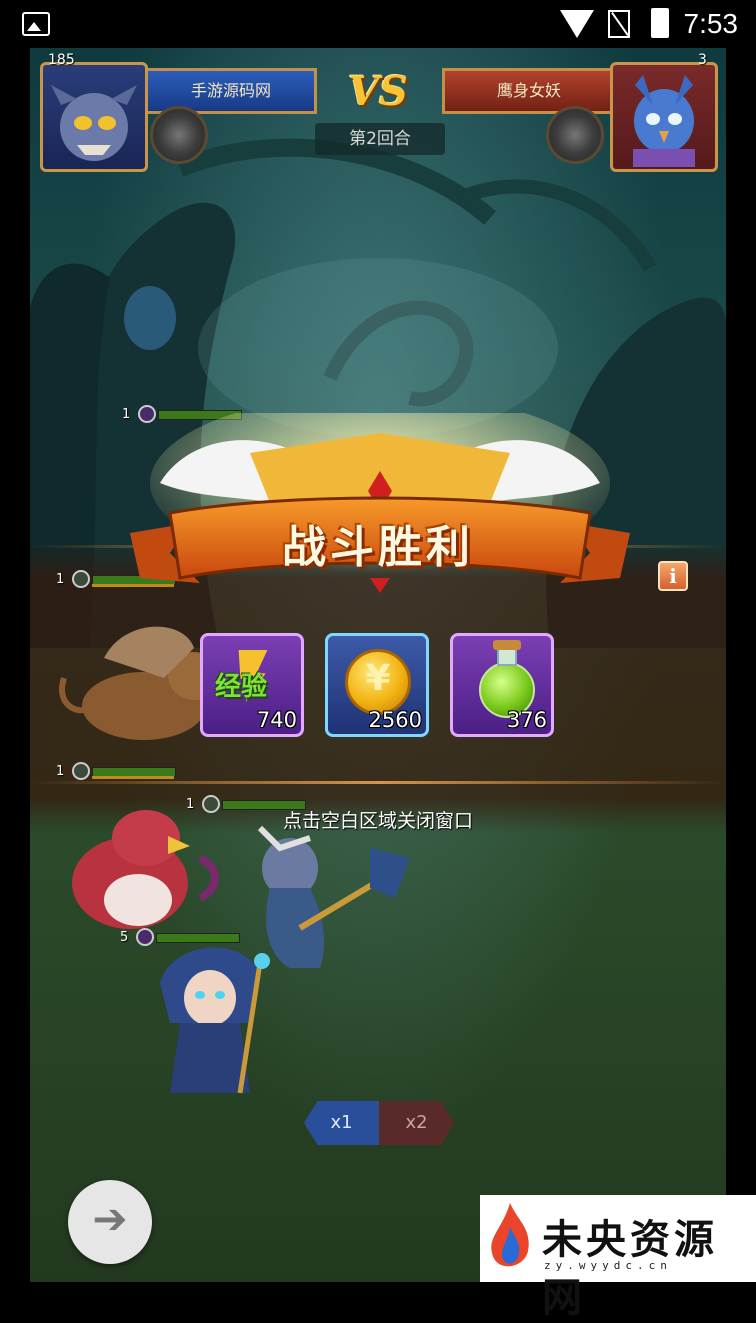 Image resolution: width=756 pixels, height=1323 pixels. Describe the element at coordinates (198, 938) in the screenshot. I see `health-bar` at that location.